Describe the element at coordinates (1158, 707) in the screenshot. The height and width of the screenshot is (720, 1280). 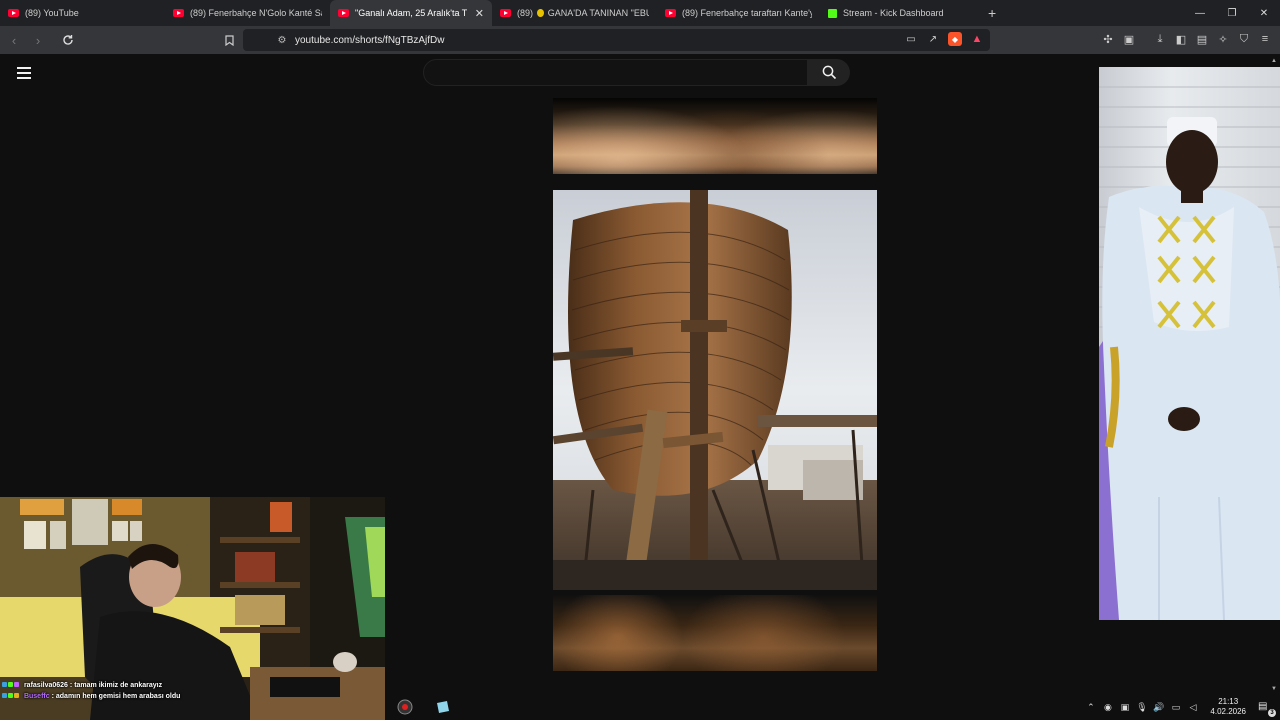
I see `volume-icon: 🔊` at that location.